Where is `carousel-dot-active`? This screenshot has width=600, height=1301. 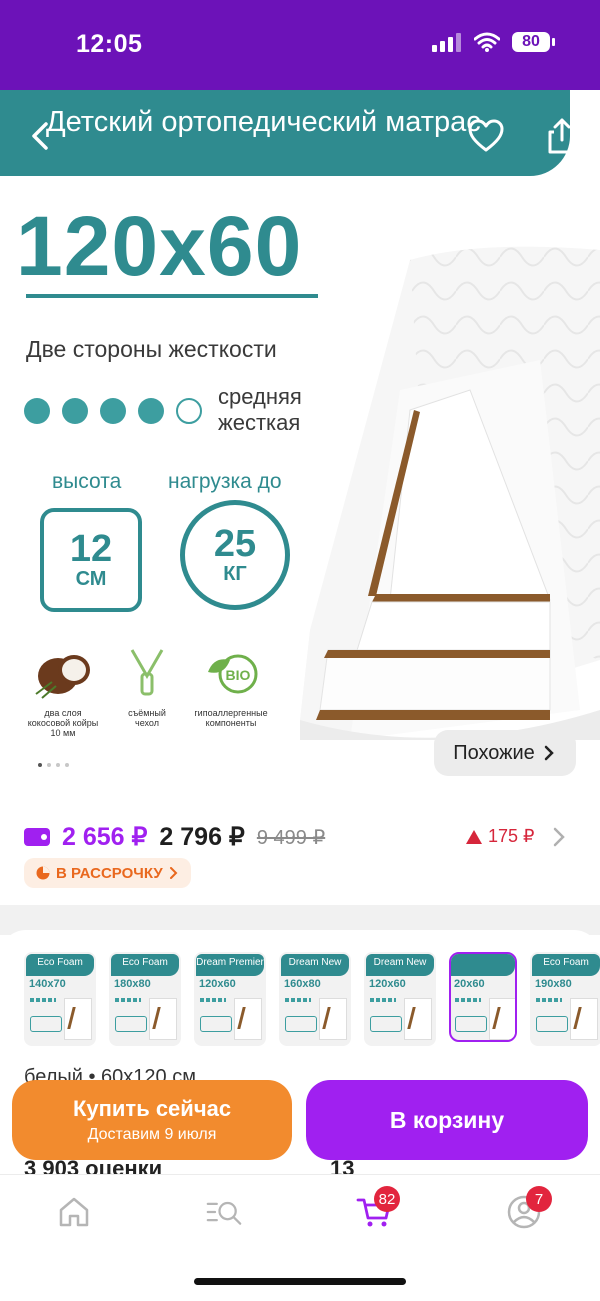
carousel-dot-active is located at coordinates (40, 765).